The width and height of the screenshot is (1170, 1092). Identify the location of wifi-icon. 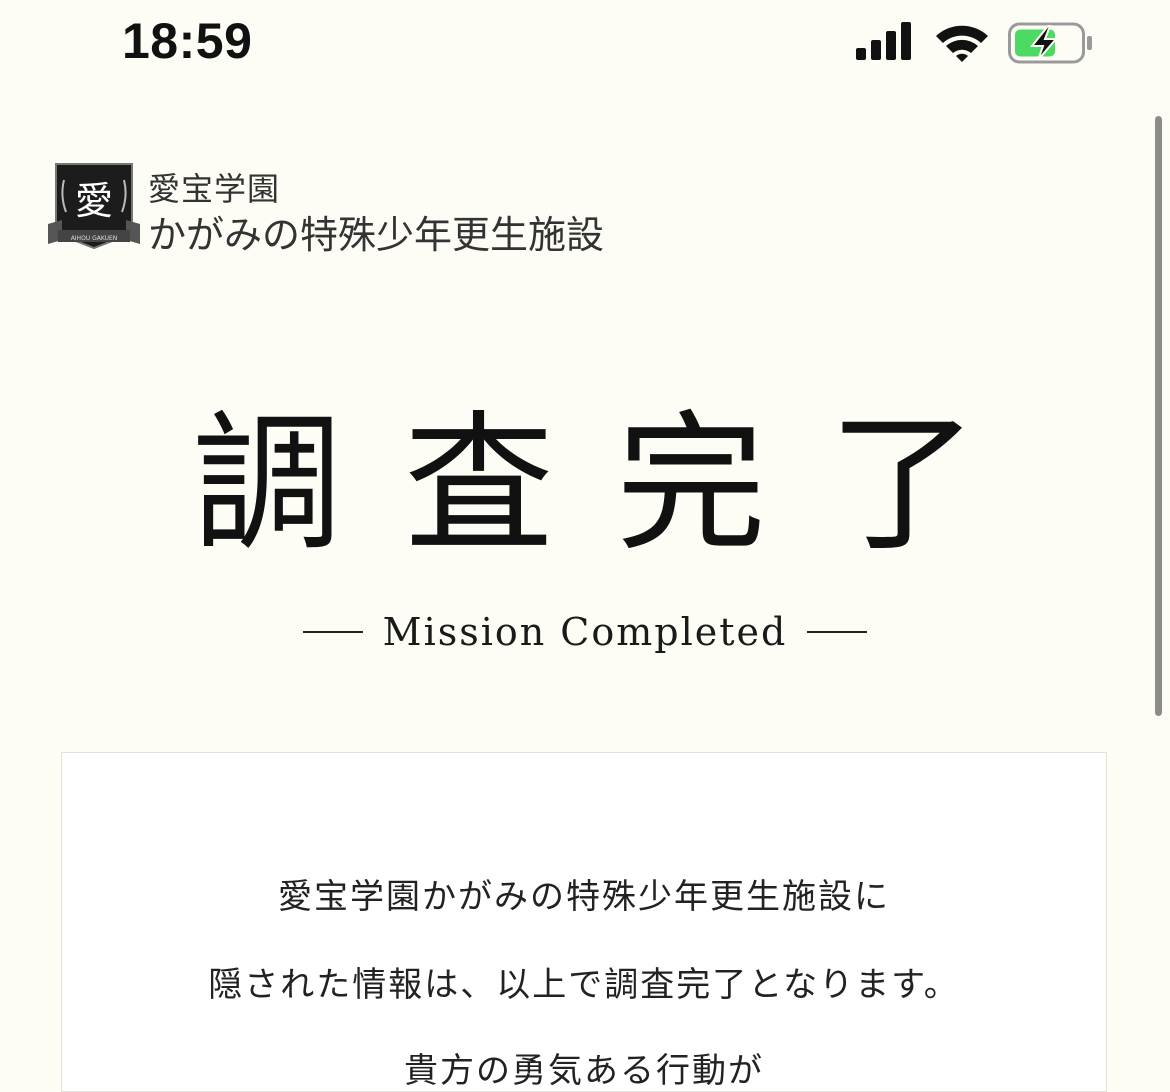
(962, 43).